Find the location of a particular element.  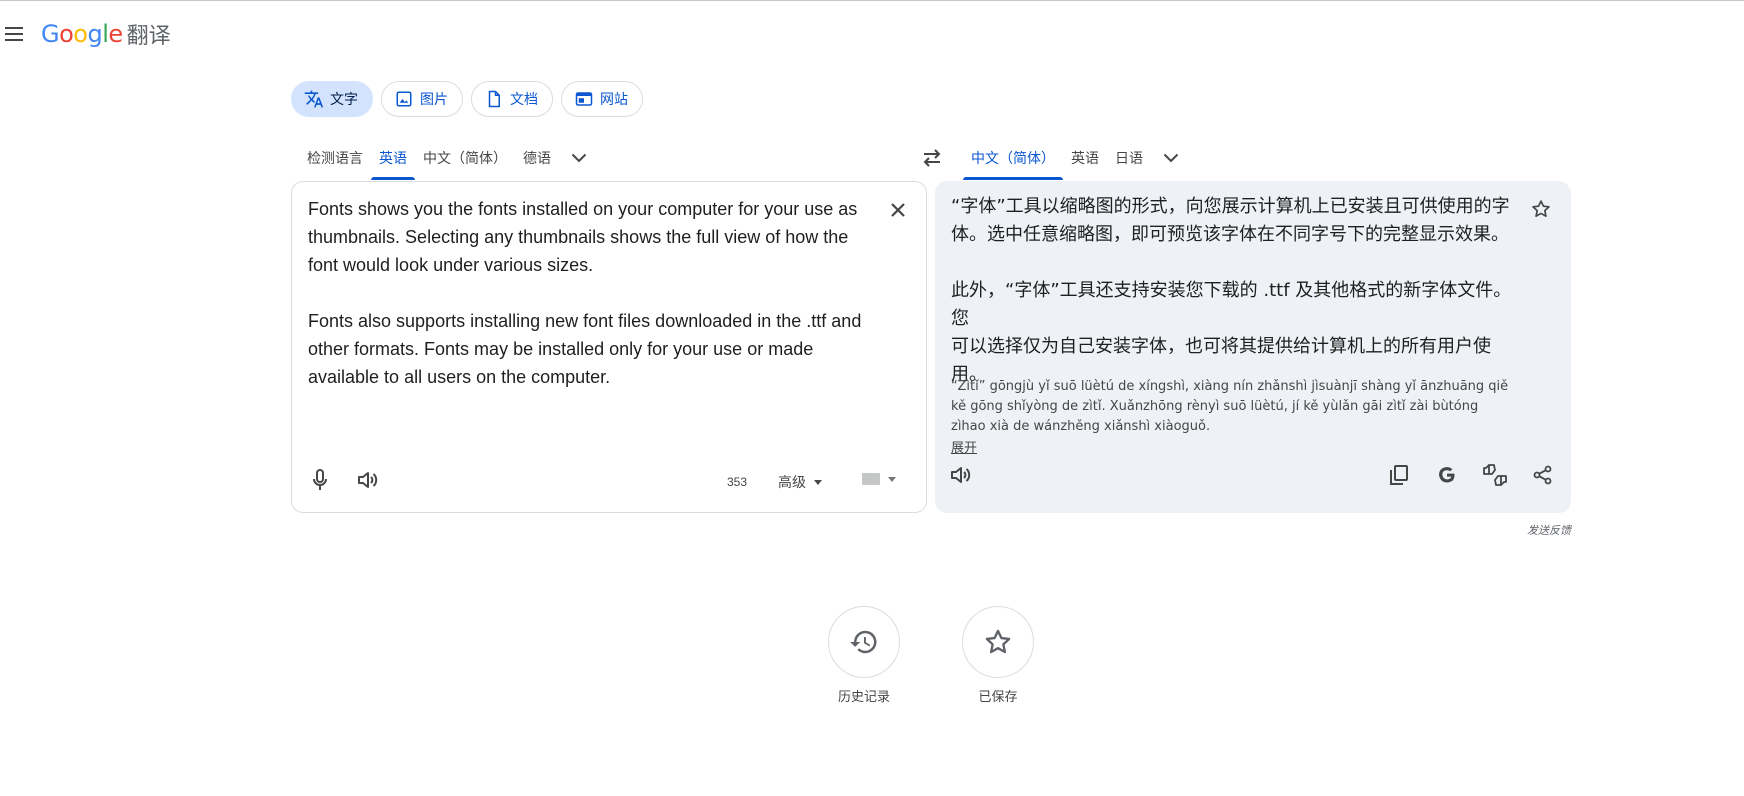

source-lang-chinese-simplified: 中文（简体） is located at coordinates (465, 158).